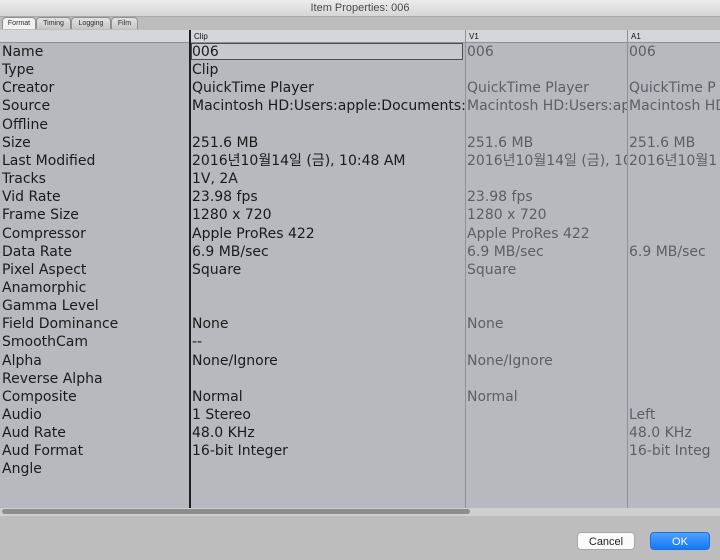 The height and width of the screenshot is (560, 720). Describe the element at coordinates (24, 179) in the screenshot. I see `property-label: Tracks` at that location.